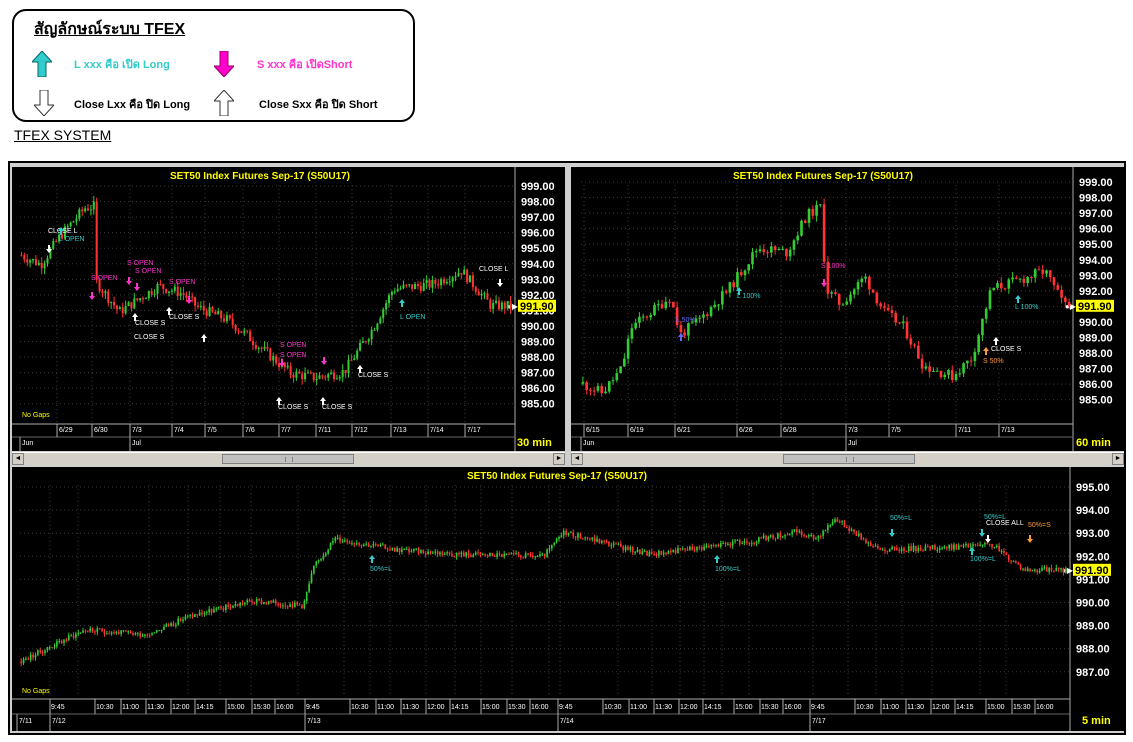 The image size is (1133, 742). Describe the element at coordinates (823, 176) in the screenshot. I see `chart-title: SET50 Index Futures Sep-17 (S50U17)` at that location.